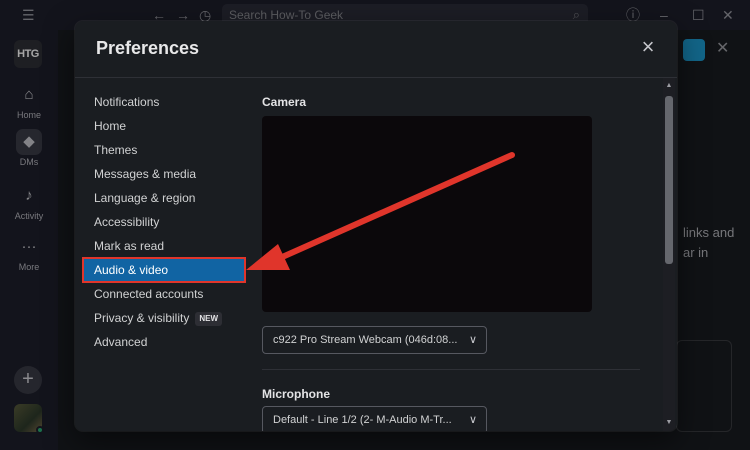  What do you see at coordinates (131, 270) in the screenshot?
I see `nav-label: Audio & video` at bounding box center [131, 270].